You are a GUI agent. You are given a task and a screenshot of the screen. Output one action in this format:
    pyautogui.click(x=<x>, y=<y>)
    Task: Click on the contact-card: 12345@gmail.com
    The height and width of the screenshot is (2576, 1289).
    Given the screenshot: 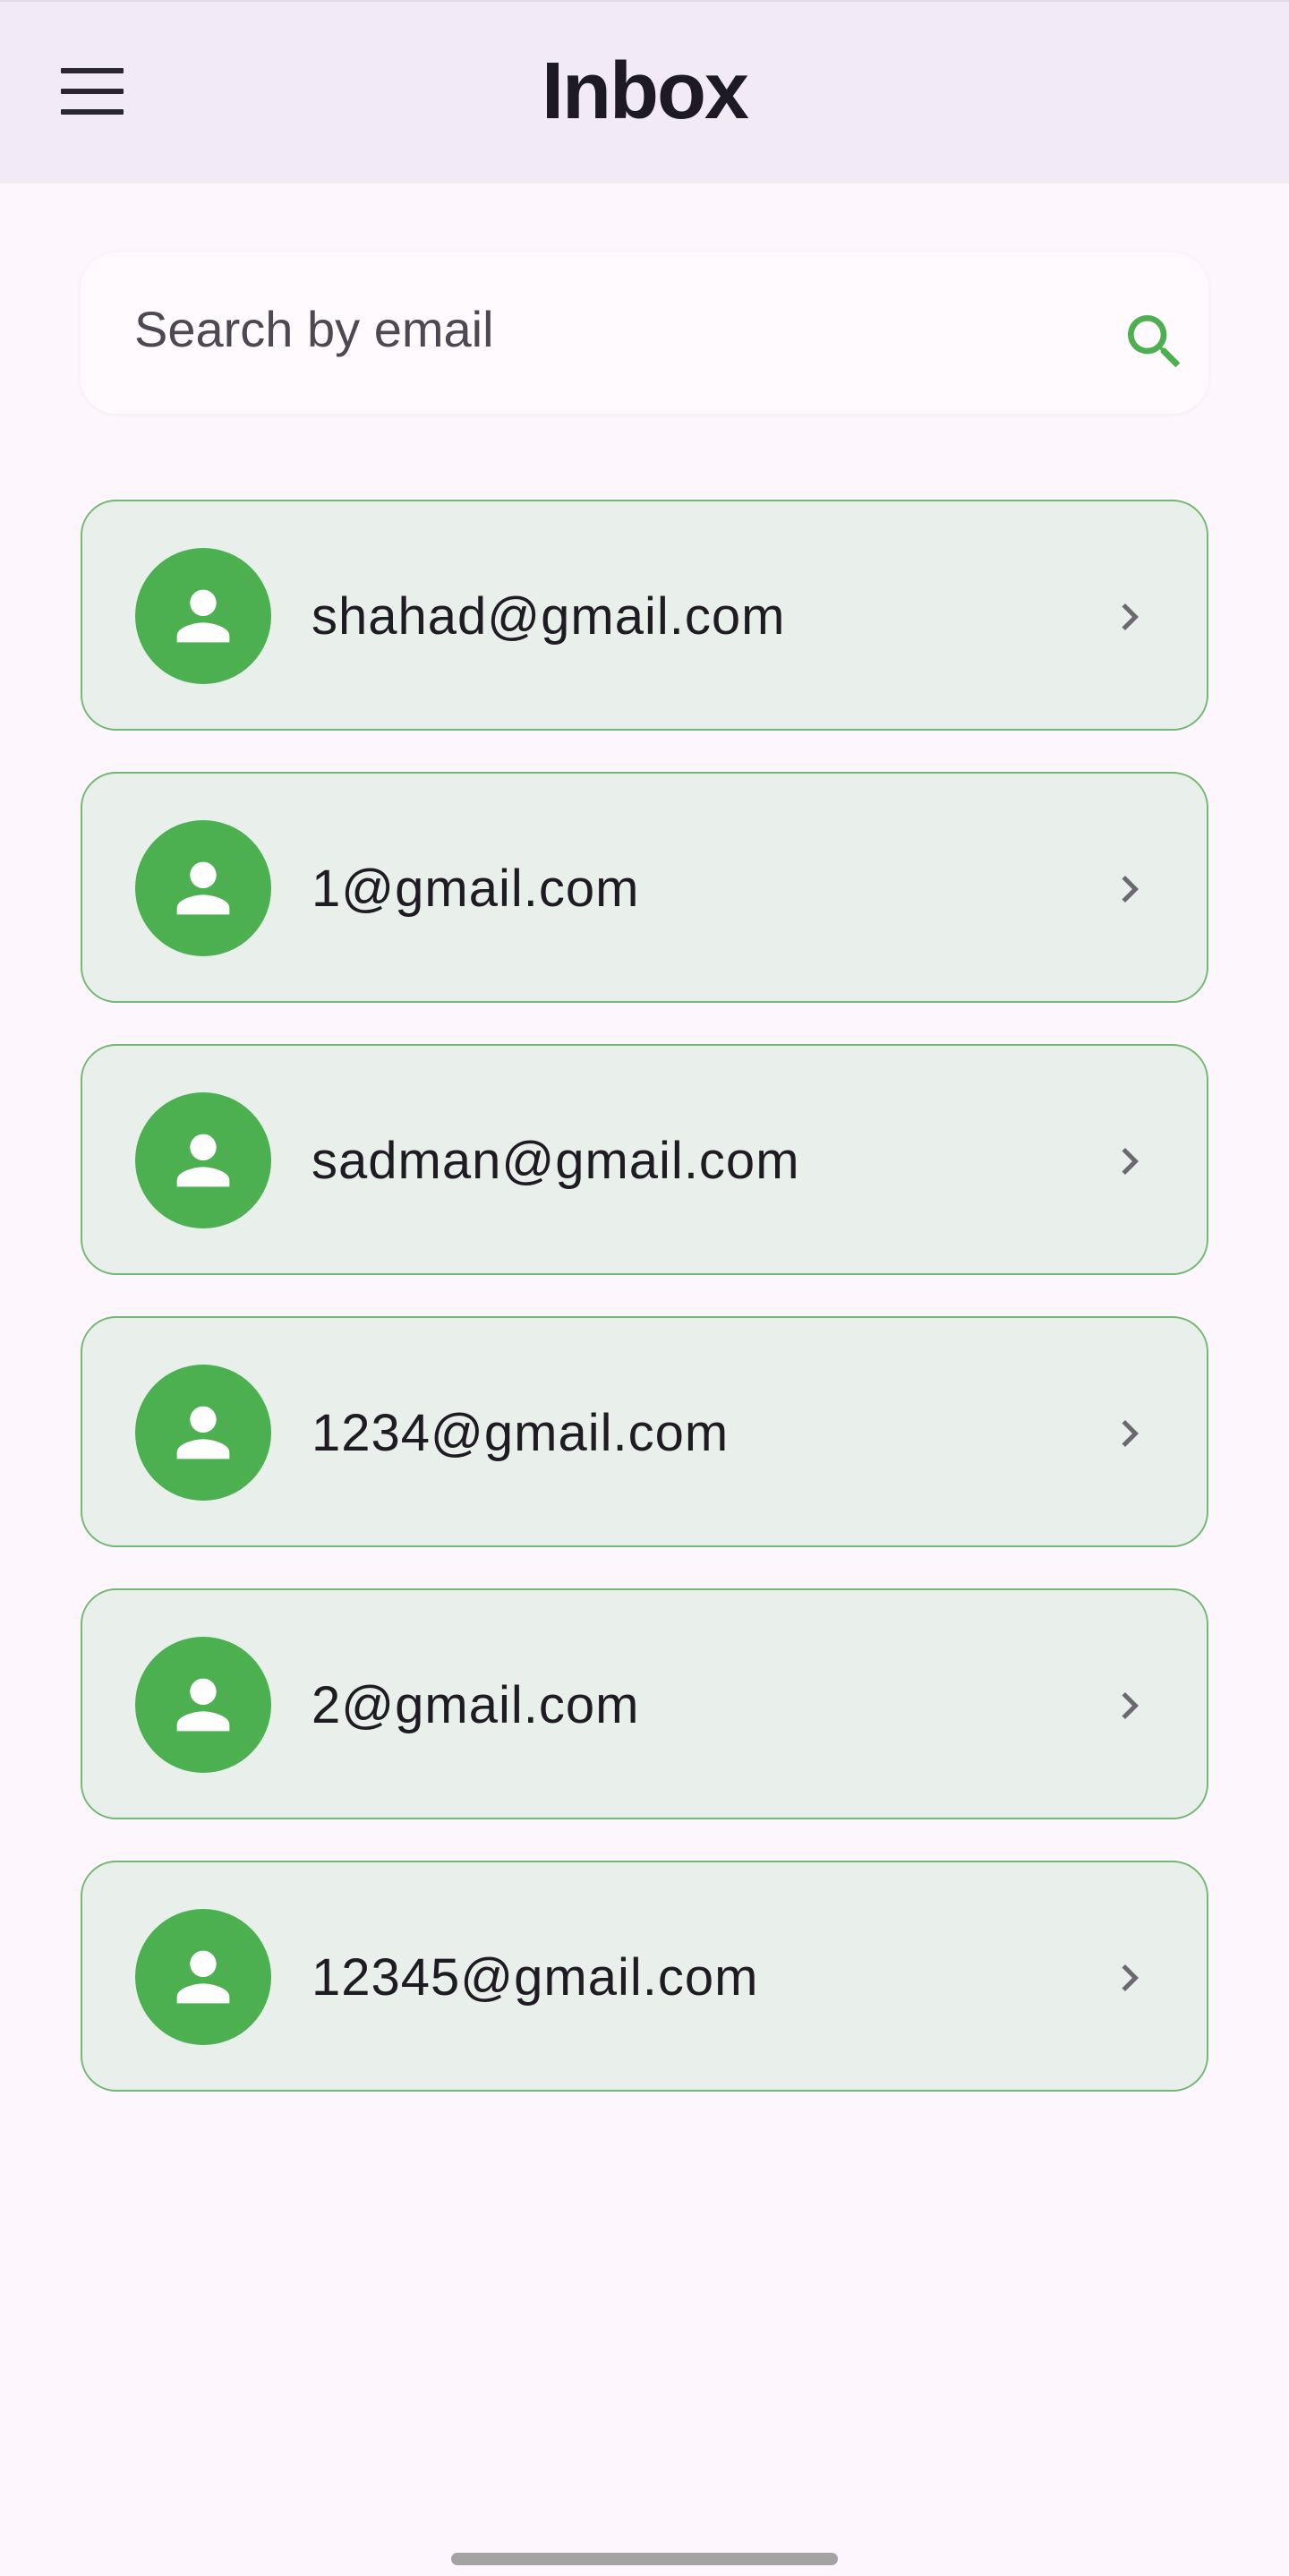 What is the action you would take?
    pyautogui.click(x=644, y=1976)
    